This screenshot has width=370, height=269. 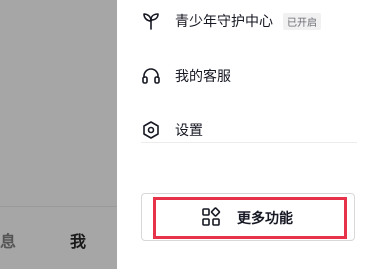 What do you see at coordinates (243, 76) in the screenshot?
I see `menu-item-customer-service: 我的客服` at bounding box center [243, 76].